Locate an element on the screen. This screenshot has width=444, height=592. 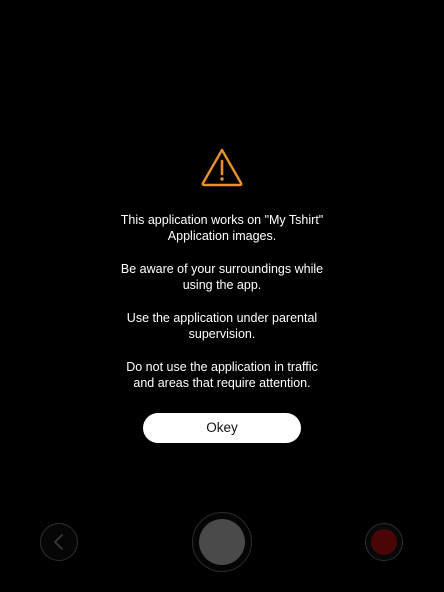
chevron-left-icon is located at coordinates (58, 542).